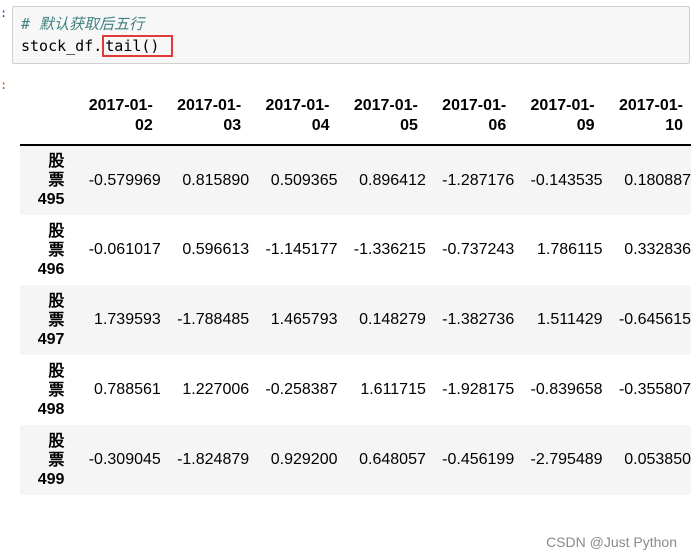 The image size is (691, 560). What do you see at coordinates (4, 85) in the screenshot?
I see `output-prompt: :` at bounding box center [4, 85].